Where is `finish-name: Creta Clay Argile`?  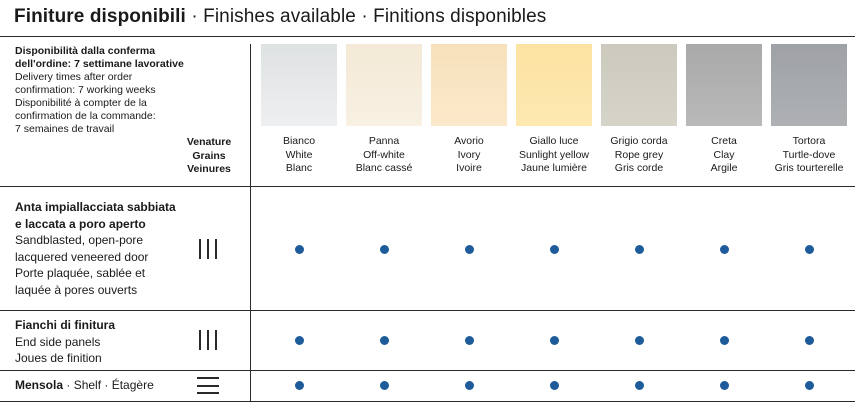 finish-name: Creta Clay Argile is located at coordinates (724, 155).